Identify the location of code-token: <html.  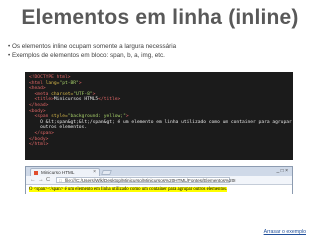
(36, 83).